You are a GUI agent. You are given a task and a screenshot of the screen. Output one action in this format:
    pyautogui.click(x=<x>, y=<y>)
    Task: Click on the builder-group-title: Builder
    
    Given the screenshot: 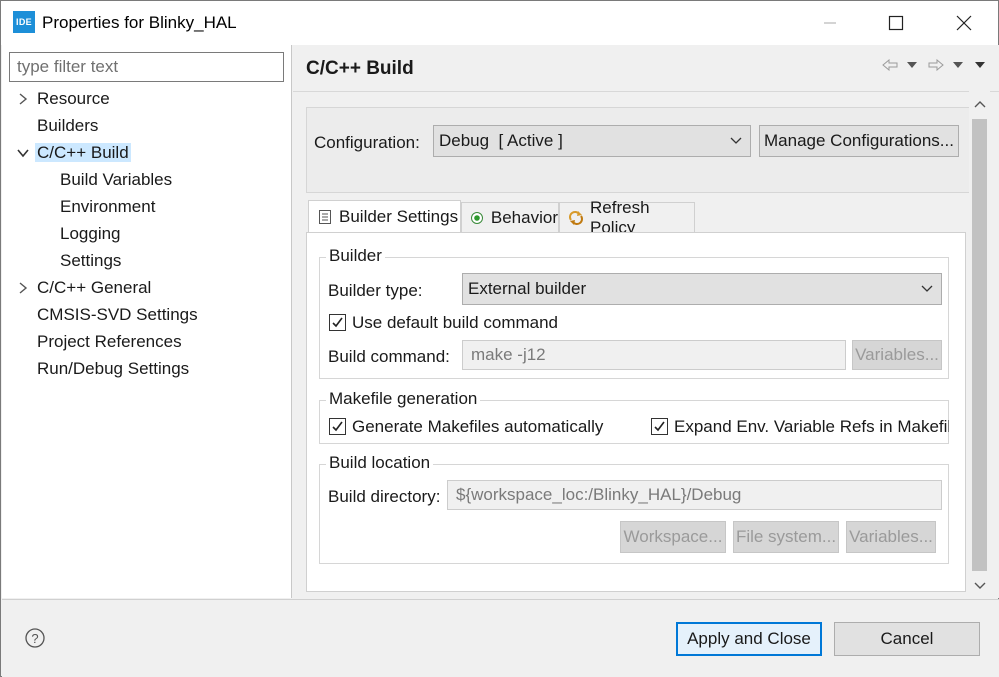 What is the action you would take?
    pyautogui.click(x=355, y=256)
    